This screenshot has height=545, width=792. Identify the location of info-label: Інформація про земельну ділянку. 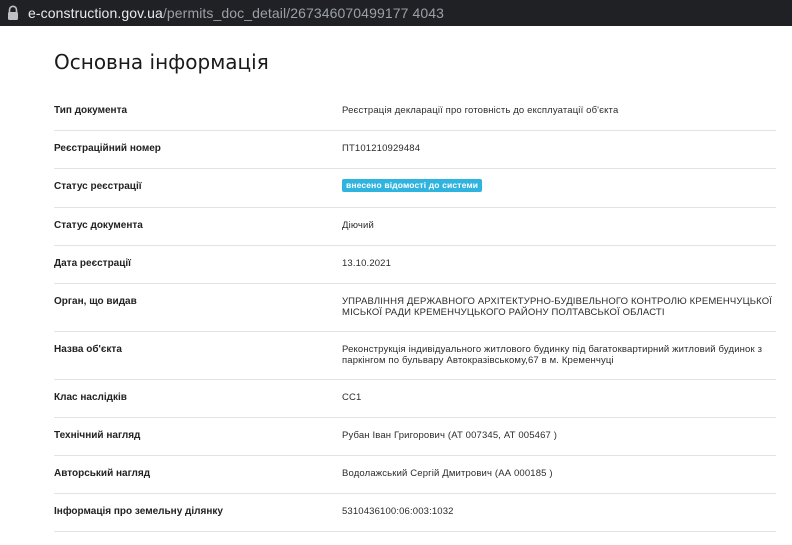
(138, 511).